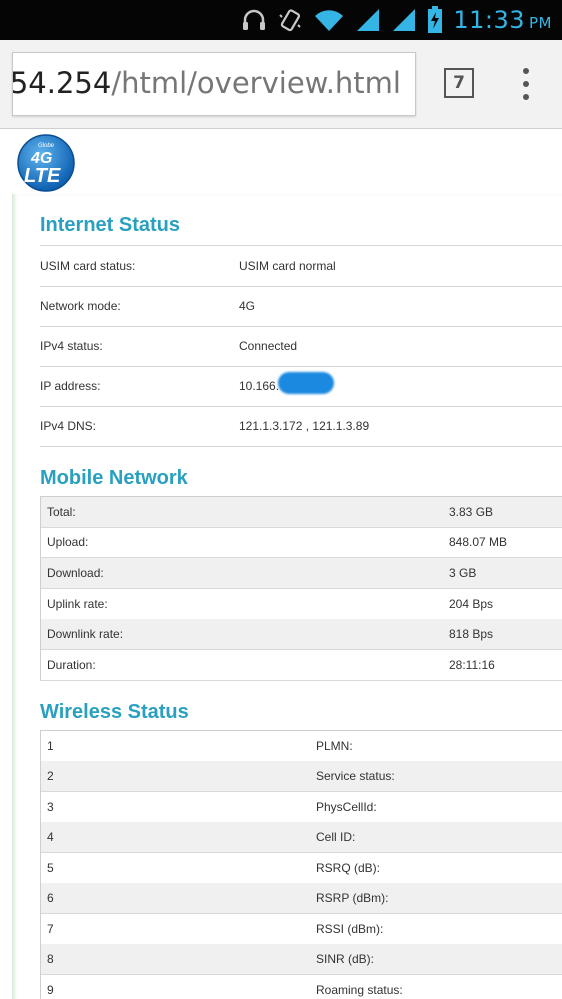 The width and height of the screenshot is (562, 999). I want to click on redaction-mark, so click(306, 383).